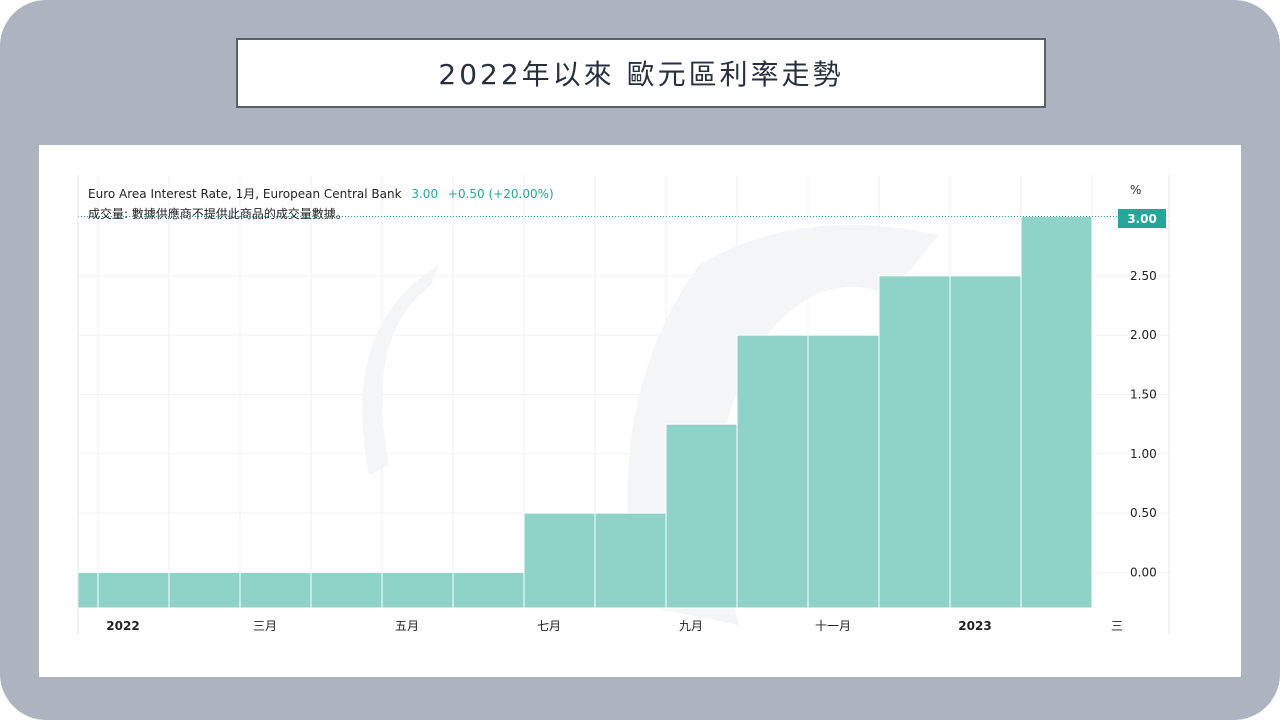 Image resolution: width=1280 pixels, height=720 pixels. Describe the element at coordinates (974, 626) in the screenshot. I see `x-tick-label: 2023` at that location.